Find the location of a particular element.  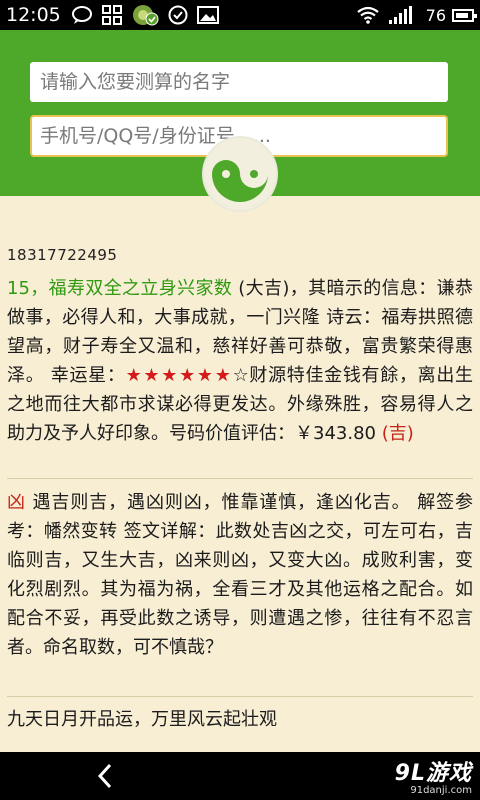

valuation-tag: (吉) is located at coordinates (397, 433).